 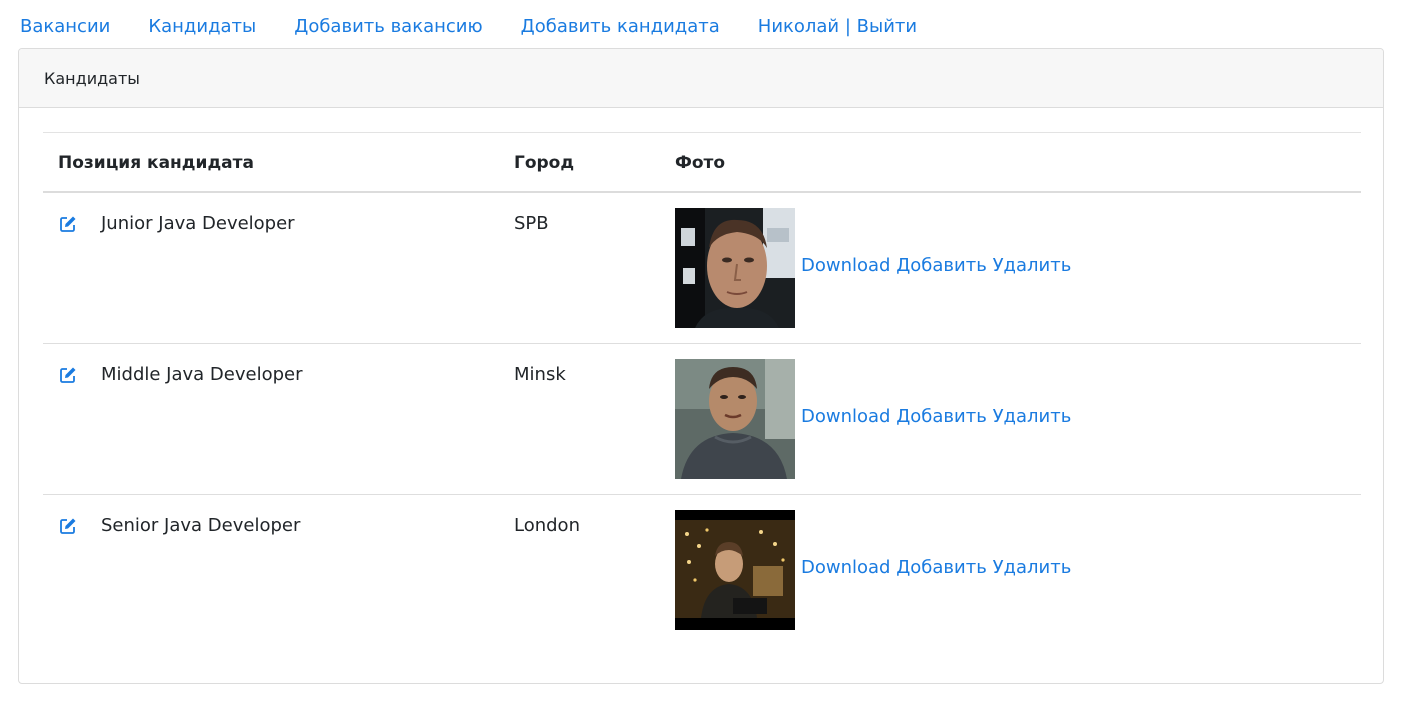 What do you see at coordinates (388, 26) in the screenshot?
I see `nav-link-add-vacancy: Добавить вакансию` at bounding box center [388, 26].